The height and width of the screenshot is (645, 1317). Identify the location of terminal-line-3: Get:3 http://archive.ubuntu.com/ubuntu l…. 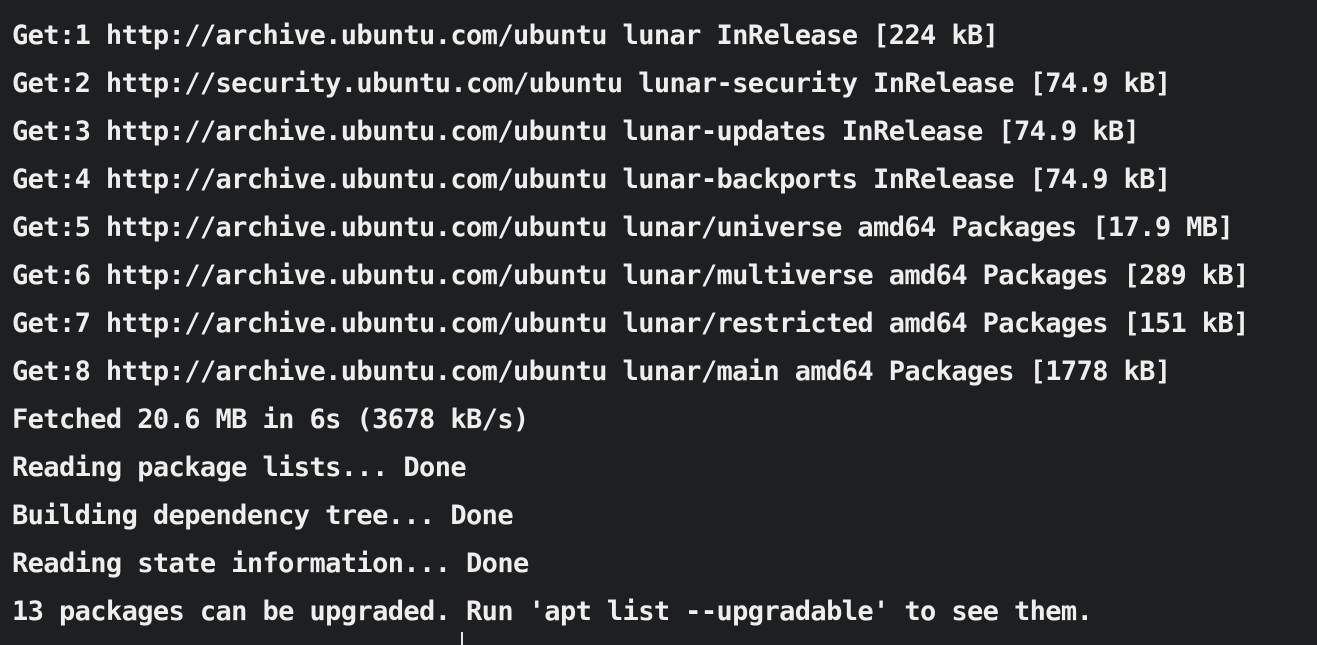
(576, 131).